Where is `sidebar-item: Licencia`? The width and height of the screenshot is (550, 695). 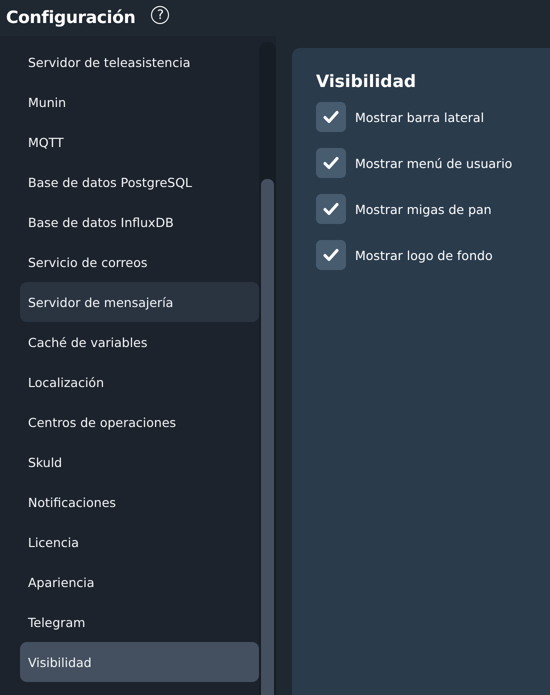
sidebar-item: Licencia is located at coordinates (139, 542).